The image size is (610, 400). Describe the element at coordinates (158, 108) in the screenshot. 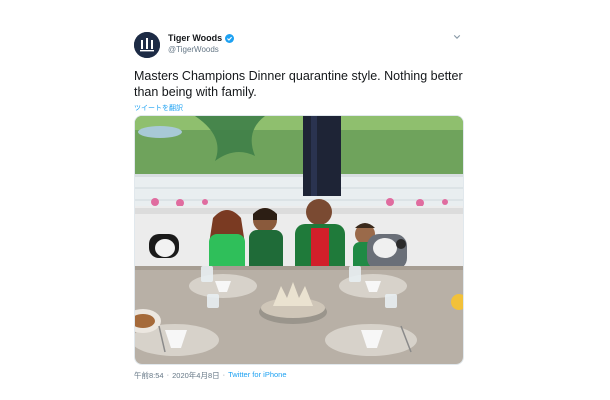

I see `translate-link: ツイートを翻訳` at that location.